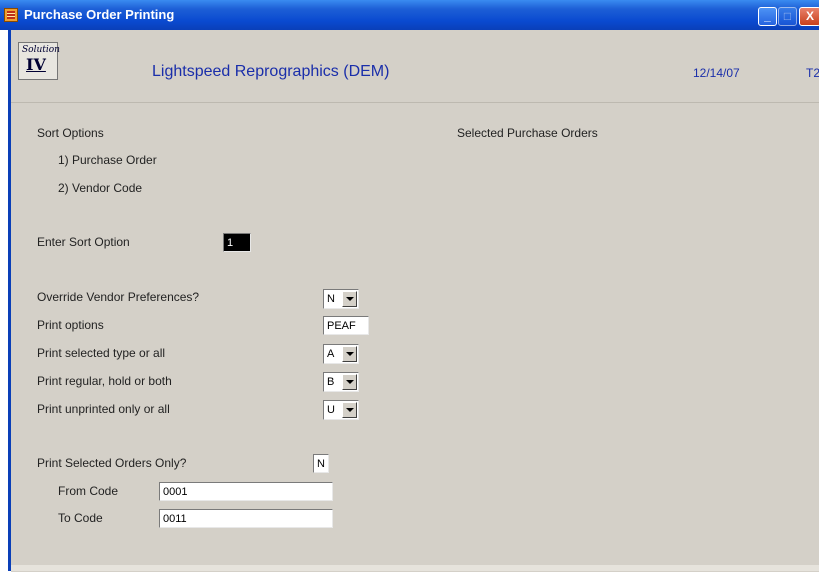 This screenshot has height=572, width=819. I want to click on print-options-input: PEAF, so click(346, 325).